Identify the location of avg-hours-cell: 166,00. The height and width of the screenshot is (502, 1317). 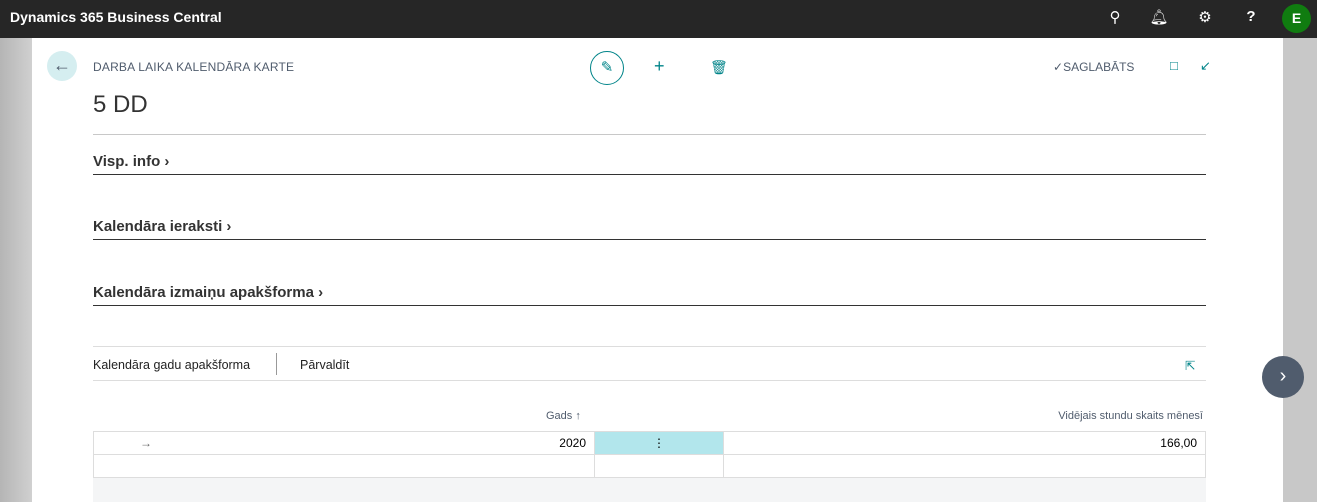
(964, 443).